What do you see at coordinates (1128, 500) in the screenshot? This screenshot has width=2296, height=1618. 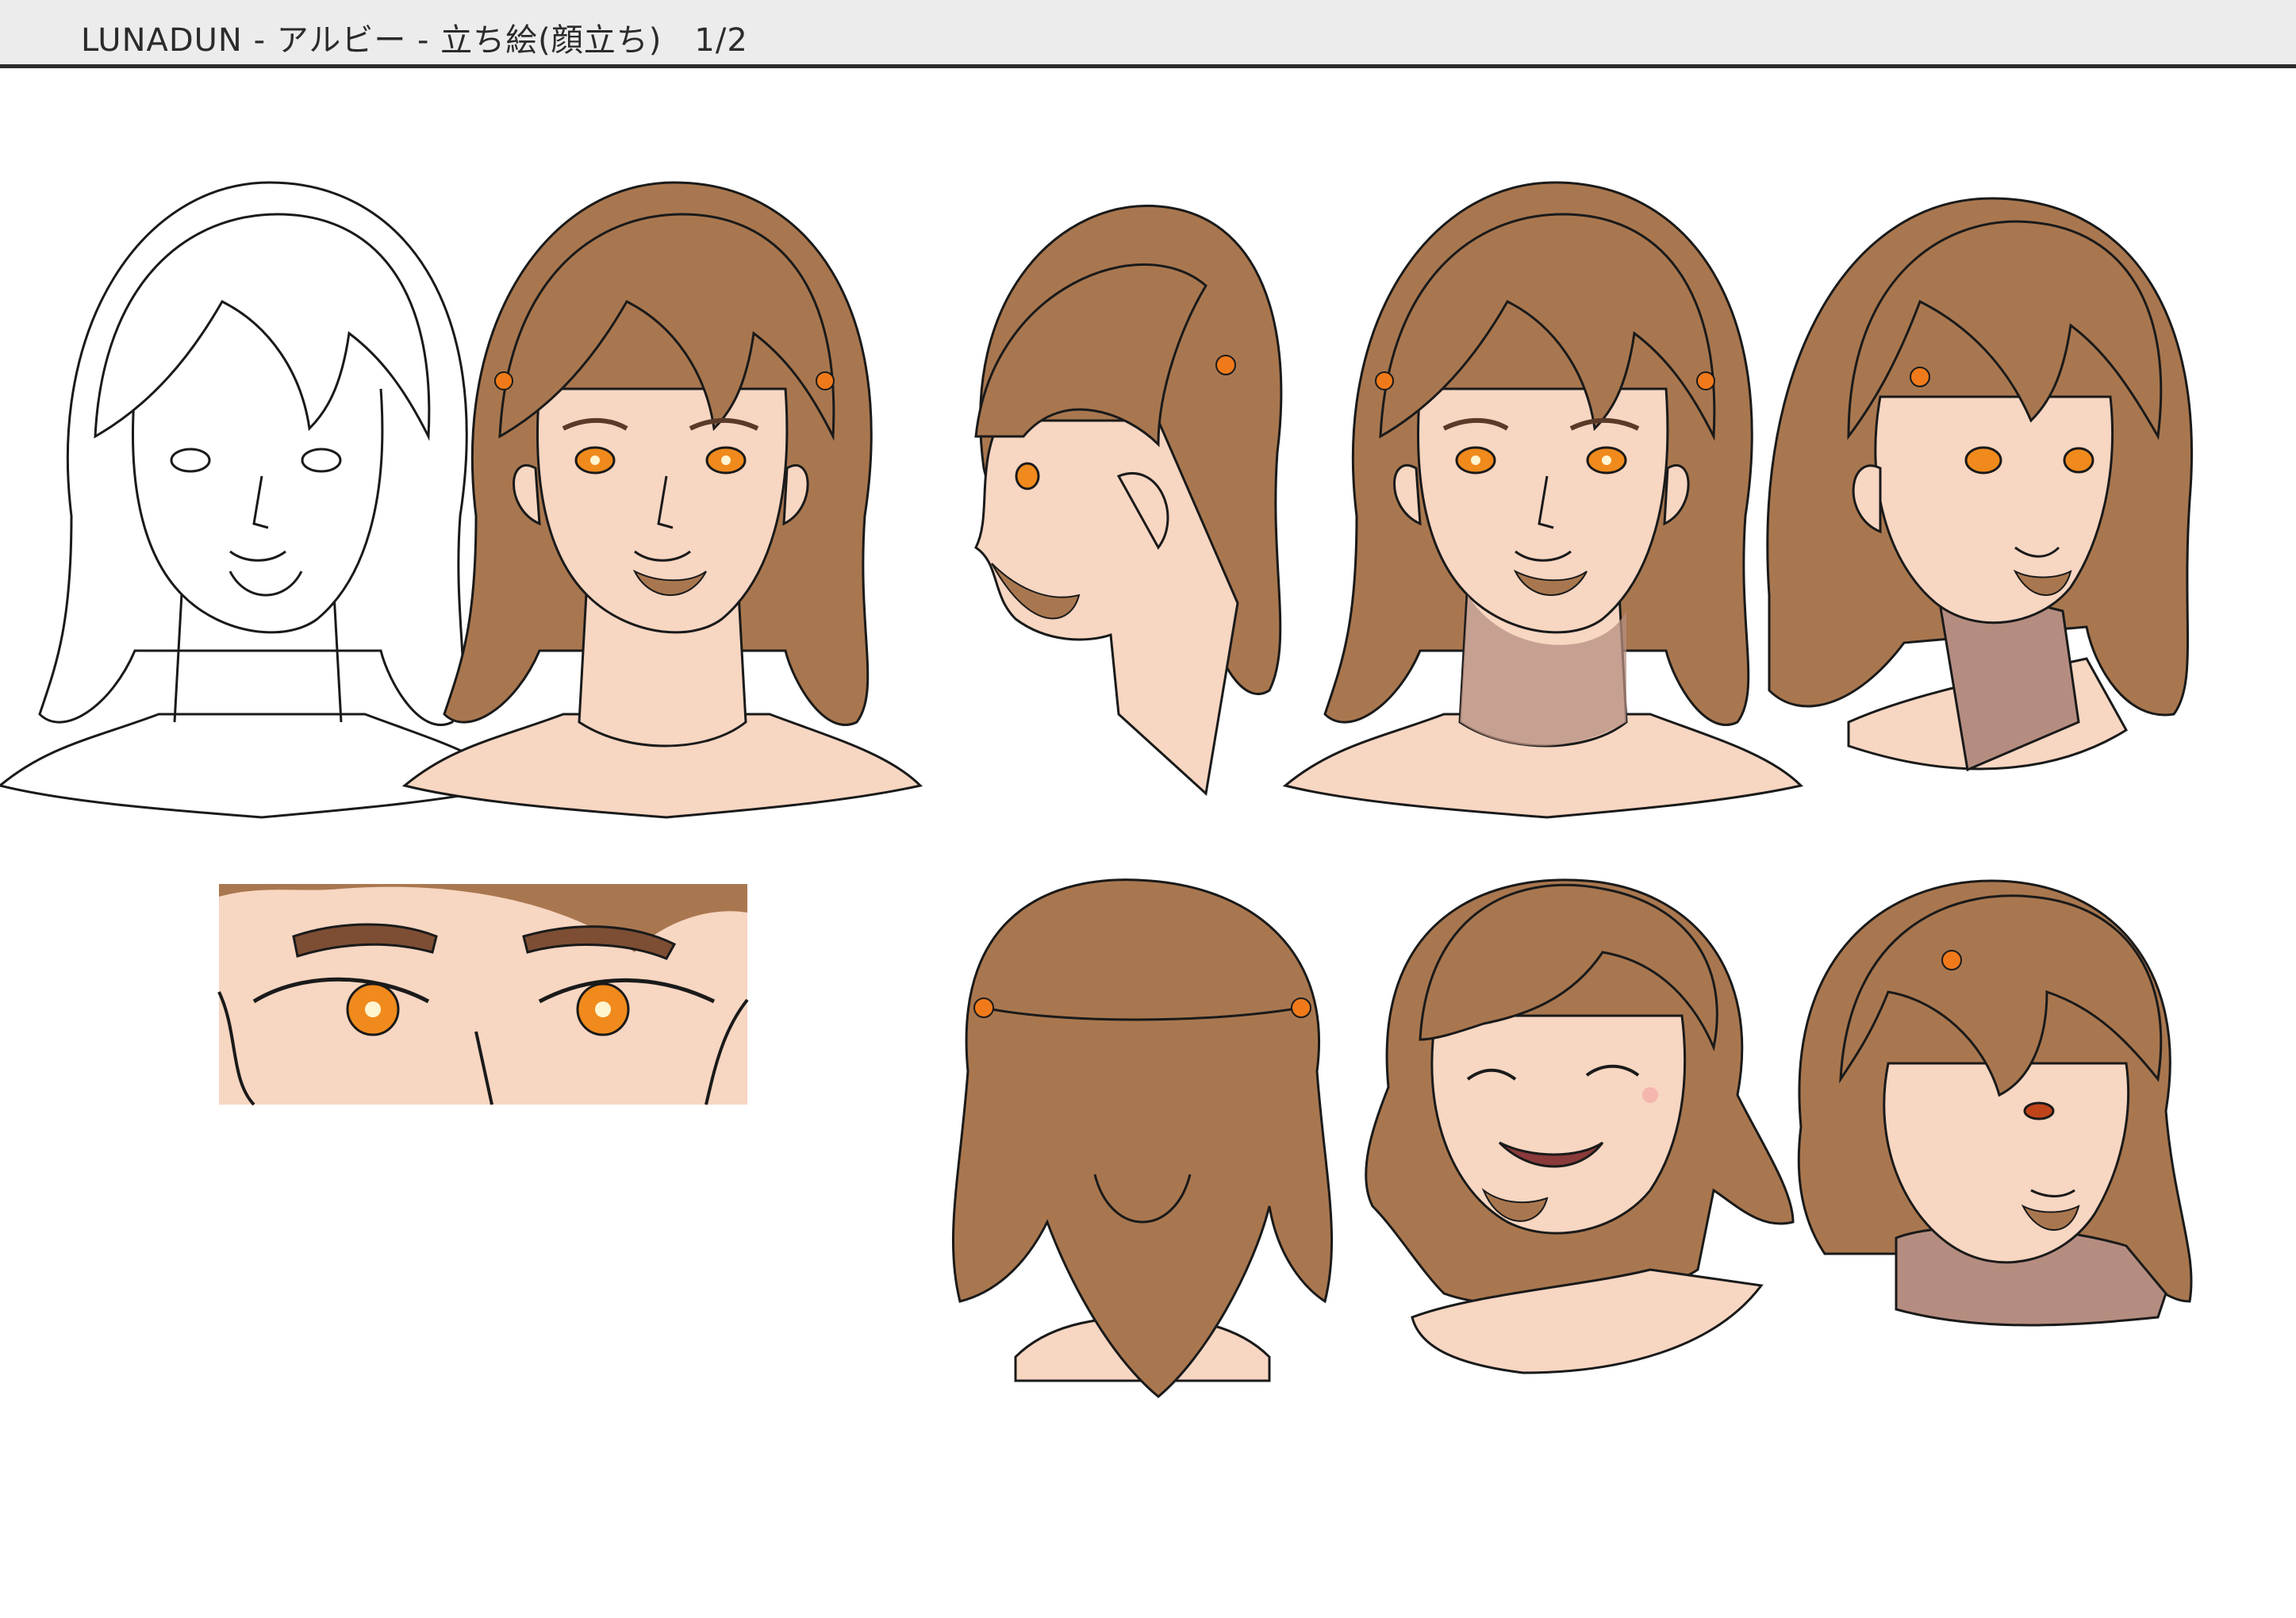 I see `profile-head-icon` at bounding box center [1128, 500].